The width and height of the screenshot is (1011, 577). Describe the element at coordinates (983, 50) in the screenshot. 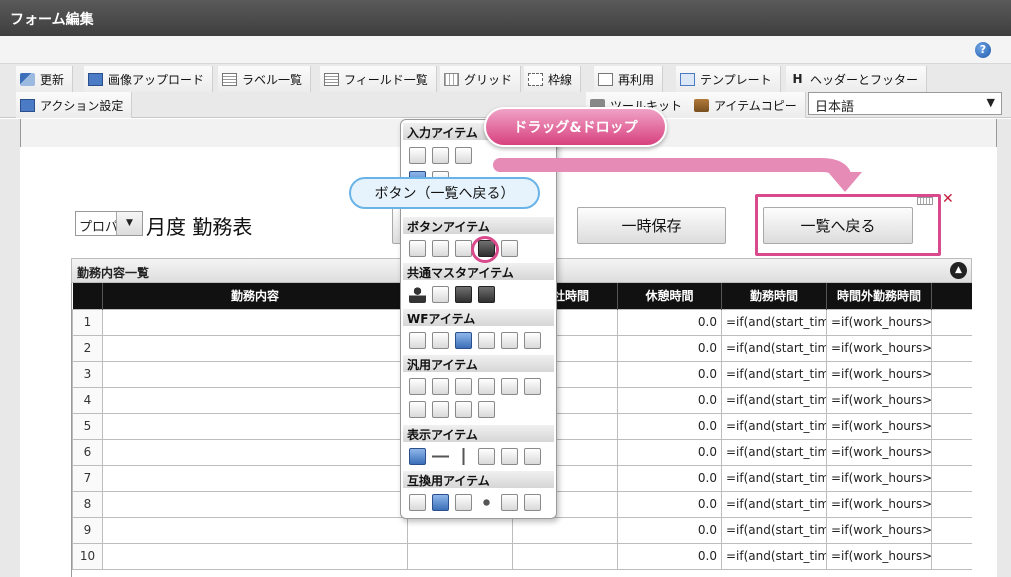

I see `help-icon: ?` at that location.